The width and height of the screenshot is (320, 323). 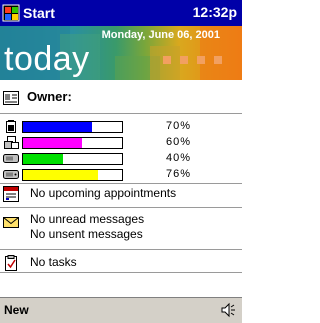 I want to click on windows-flag-icon, so click(x=11, y=13).